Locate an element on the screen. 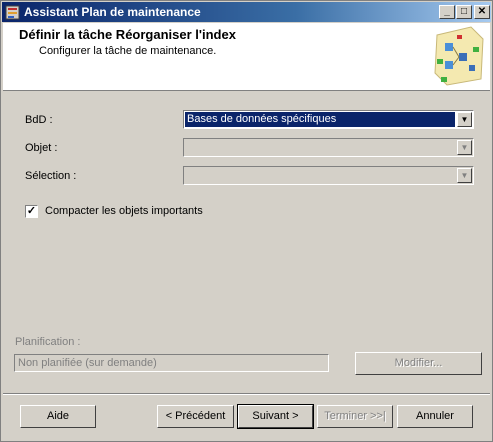 Image resolution: width=493 pixels, height=442 pixels. maximize-button: □ is located at coordinates (464, 12).